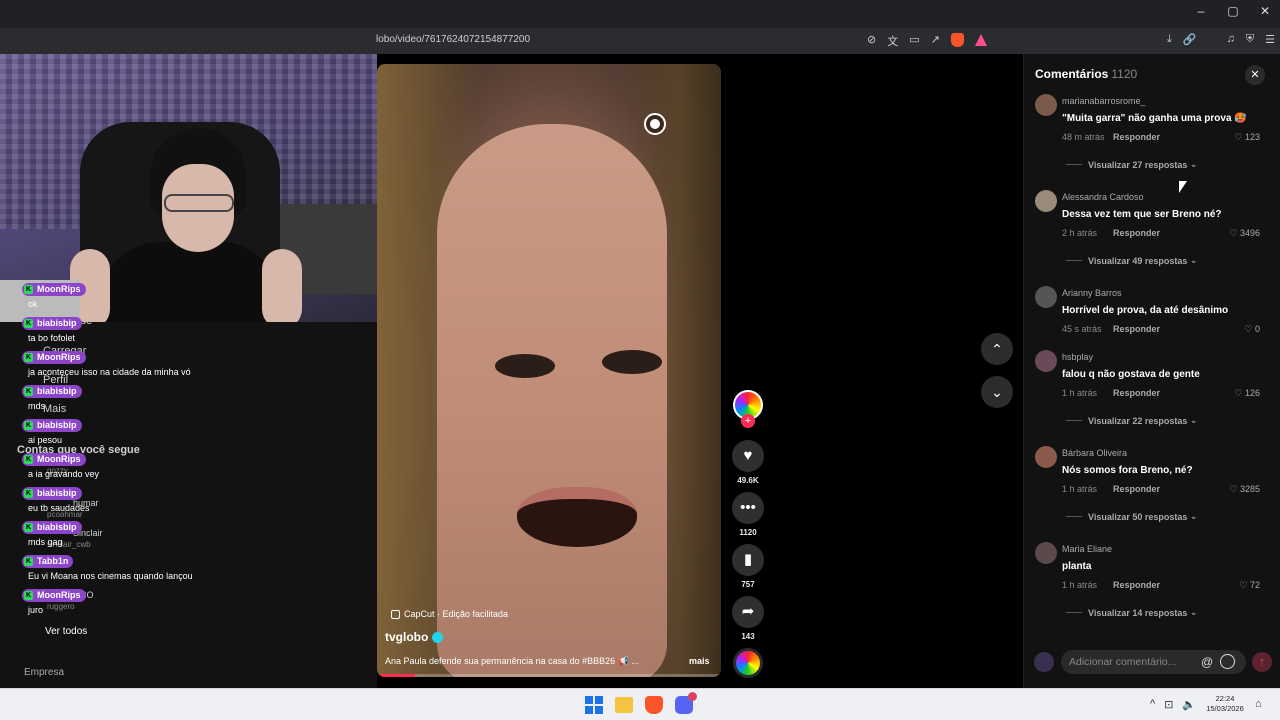  Describe the element at coordinates (1168, 704) in the screenshot. I see `network-icon: ⊡` at that location.